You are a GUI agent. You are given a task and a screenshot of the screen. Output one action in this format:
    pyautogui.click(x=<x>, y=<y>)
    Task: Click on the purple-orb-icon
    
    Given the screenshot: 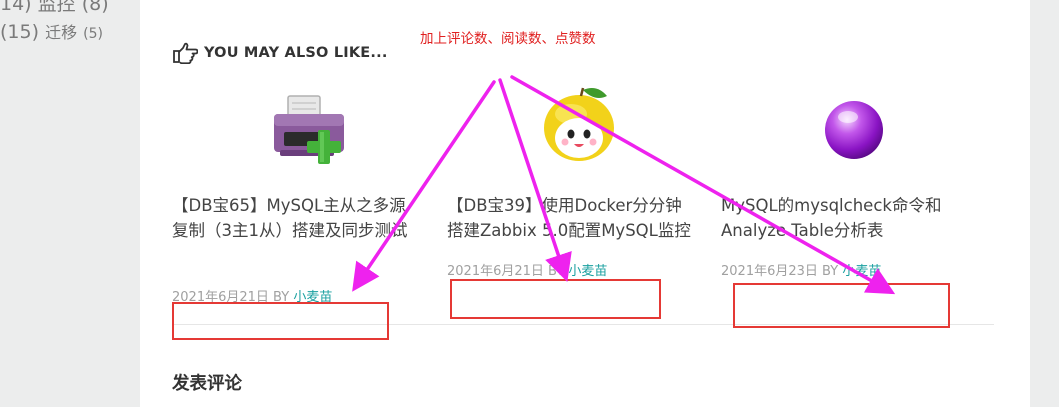 What is the action you would take?
    pyautogui.click(x=854, y=130)
    